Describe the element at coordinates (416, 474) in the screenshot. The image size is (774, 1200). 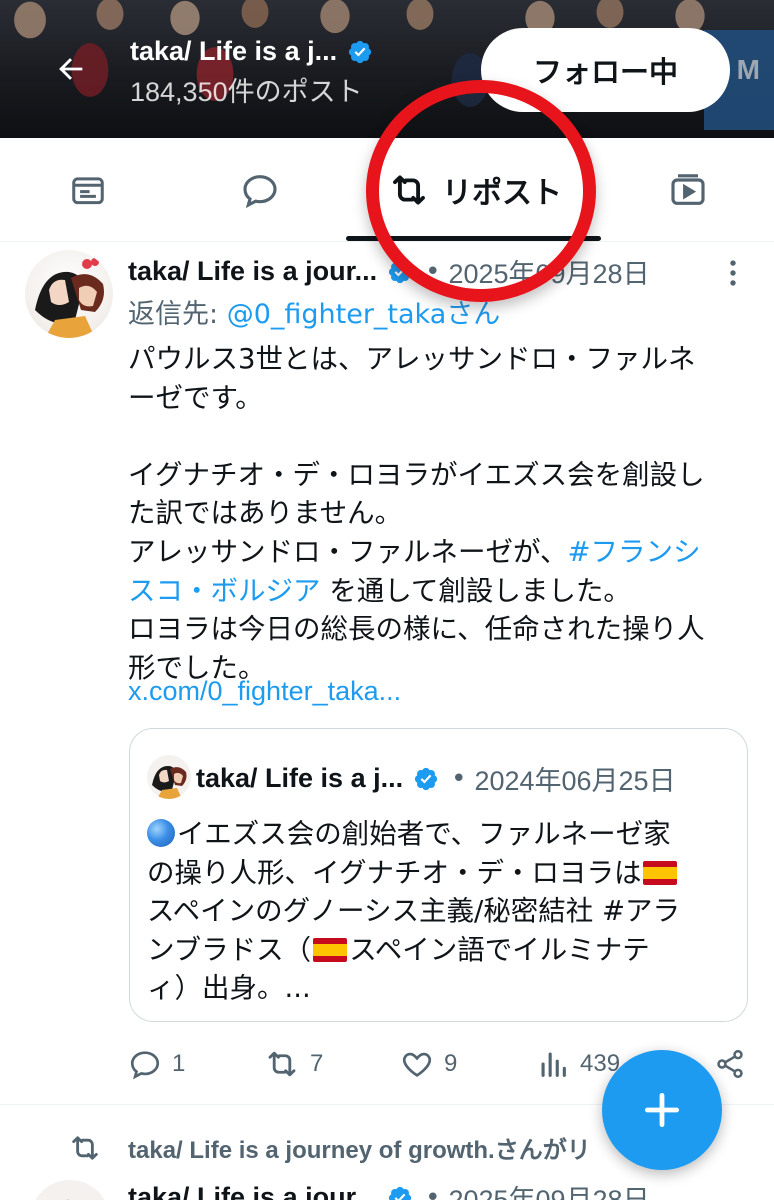
I see `post-text-line: イグナチオ・デ・ロヨラがイエズス会を創設し` at that location.